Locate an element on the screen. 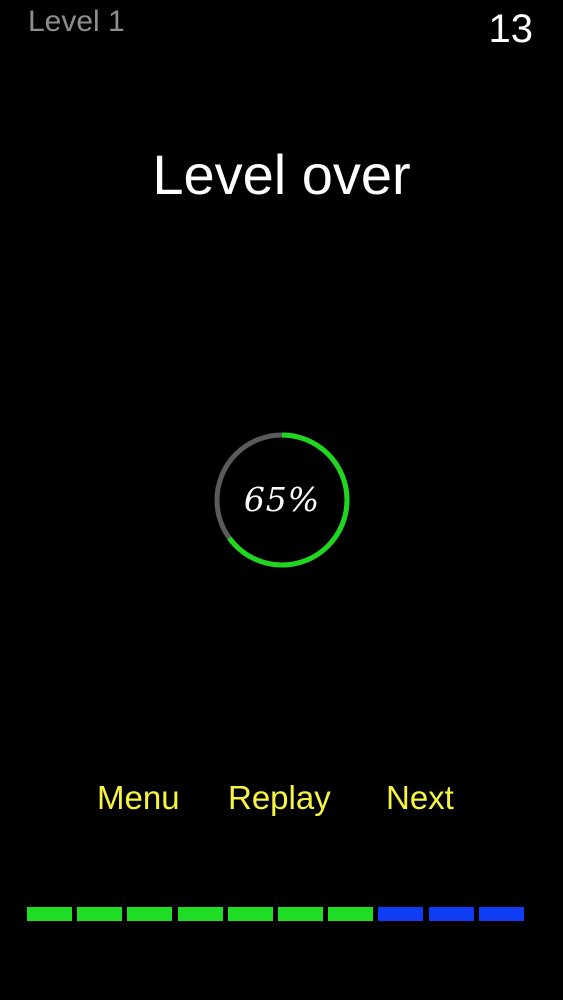 The width and height of the screenshot is (563, 1000). level-label: Level 1 is located at coordinates (76, 21).